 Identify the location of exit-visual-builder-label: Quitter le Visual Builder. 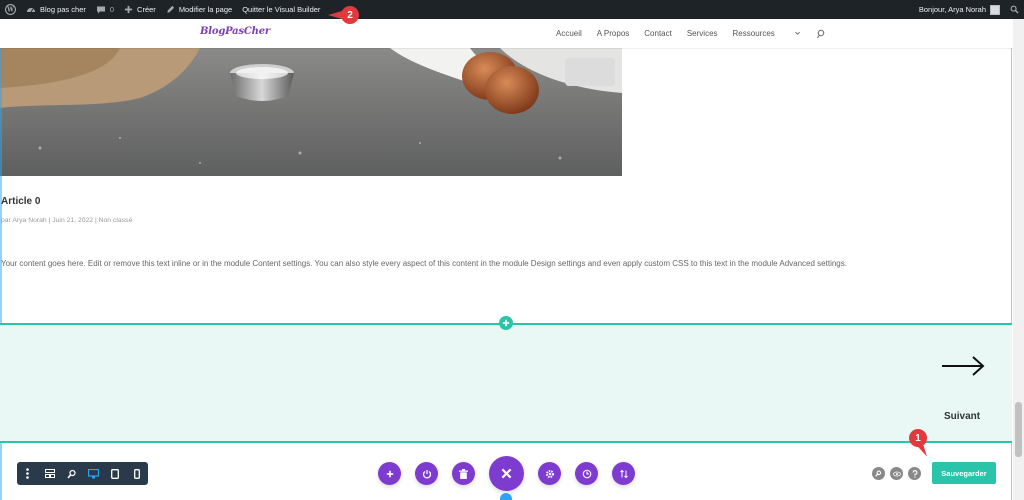
(281, 9).